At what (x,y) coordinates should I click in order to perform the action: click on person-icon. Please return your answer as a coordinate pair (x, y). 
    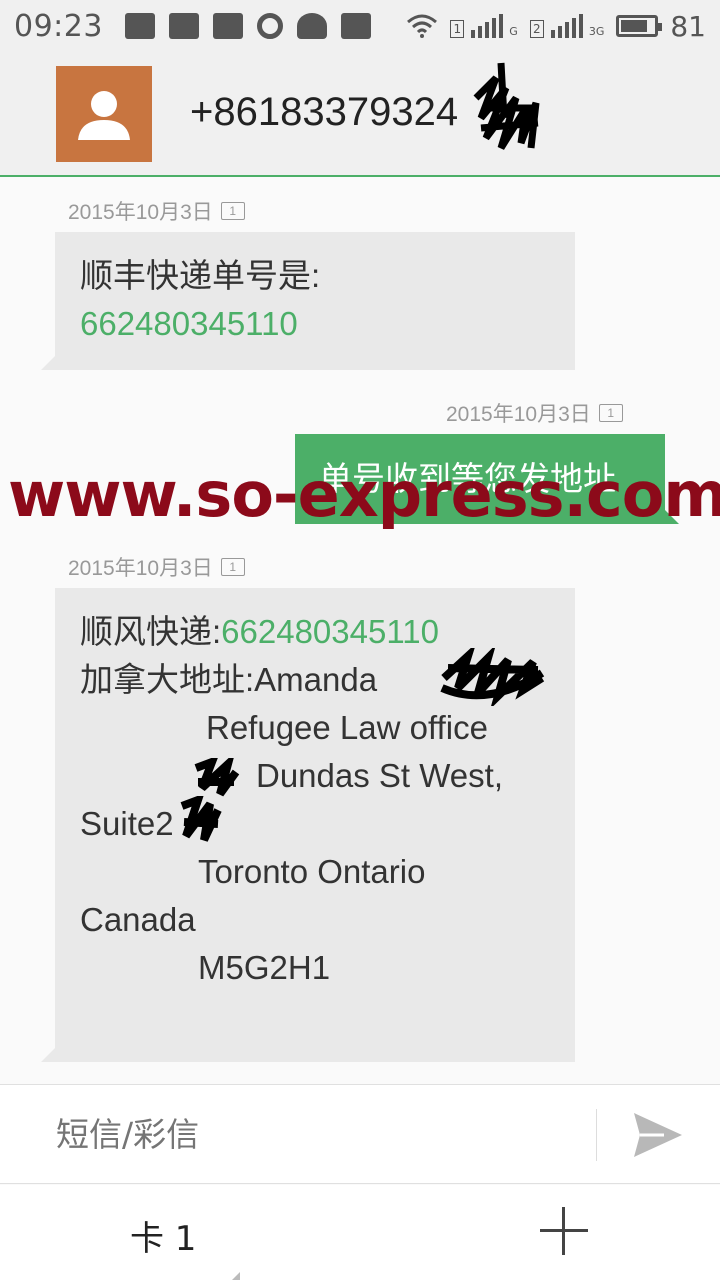
    Looking at the image, I should click on (104, 115).